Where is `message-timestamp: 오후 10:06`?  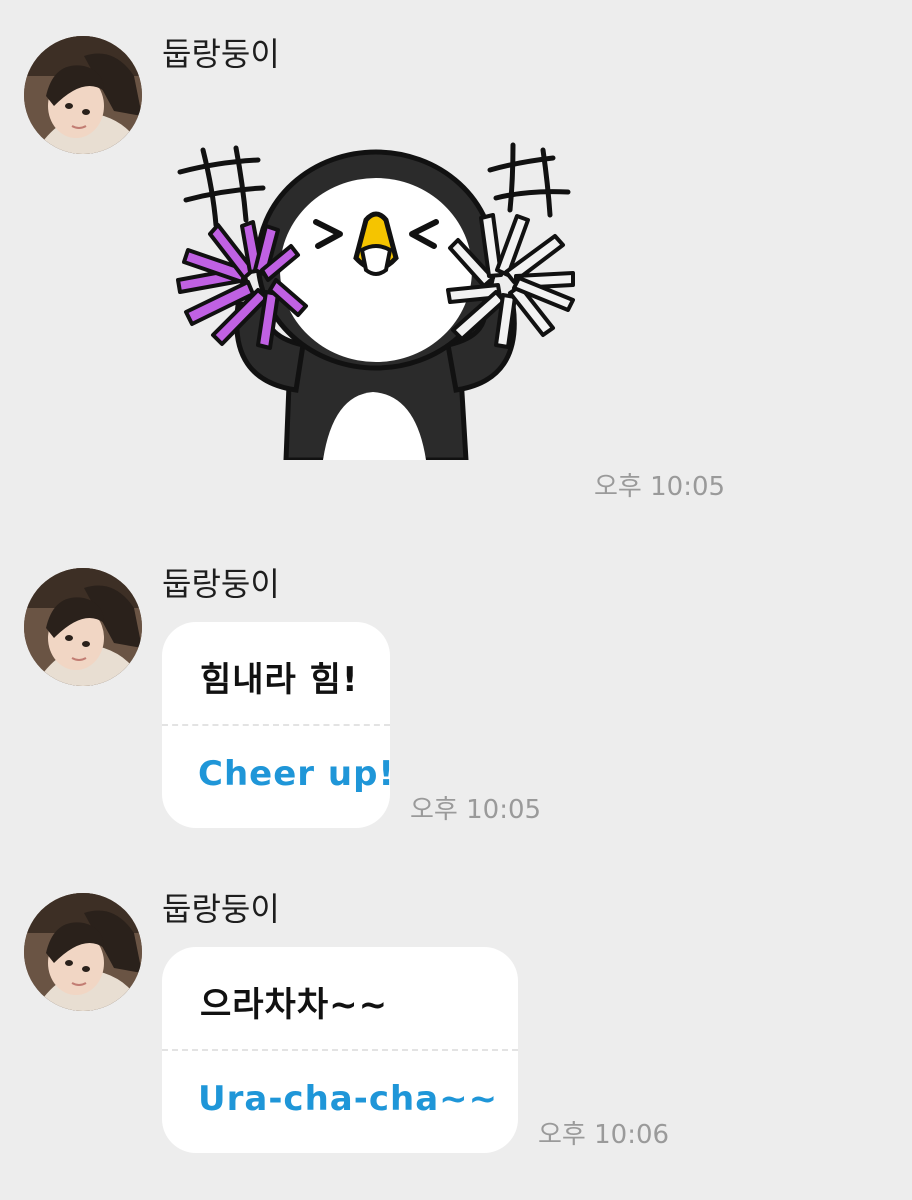 message-timestamp: 오후 10:06 is located at coordinates (604, 1135).